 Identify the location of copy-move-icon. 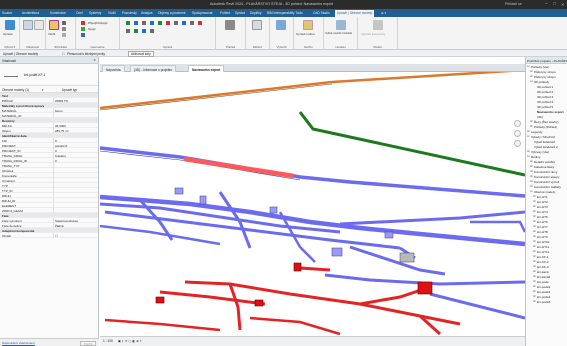
(160, 23).